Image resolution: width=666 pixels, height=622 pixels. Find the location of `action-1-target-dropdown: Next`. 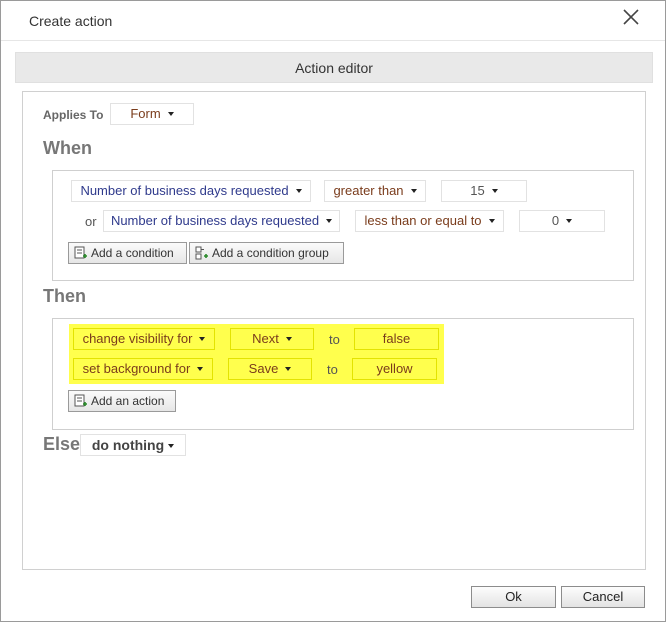

action-1-target-dropdown: Next is located at coordinates (272, 339).